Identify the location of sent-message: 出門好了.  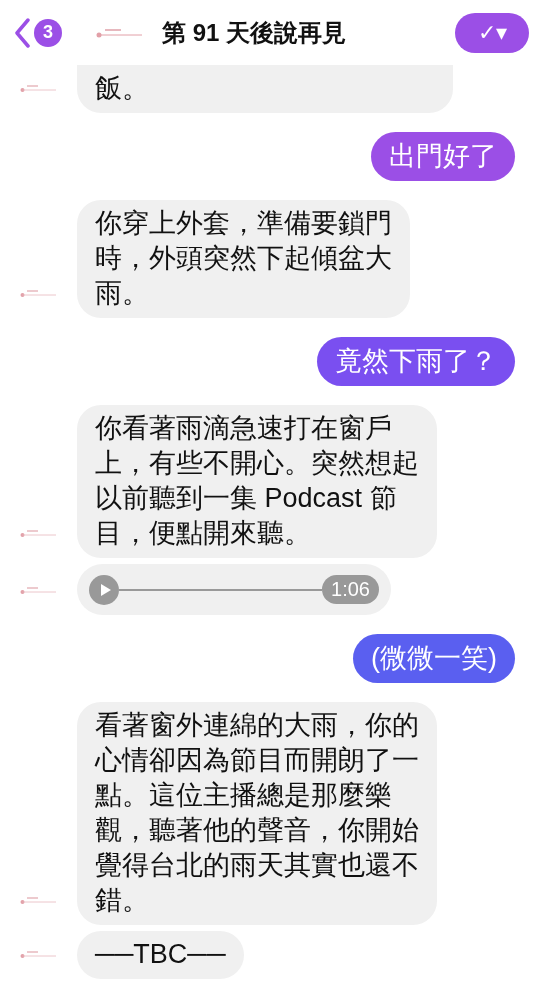
(443, 156).